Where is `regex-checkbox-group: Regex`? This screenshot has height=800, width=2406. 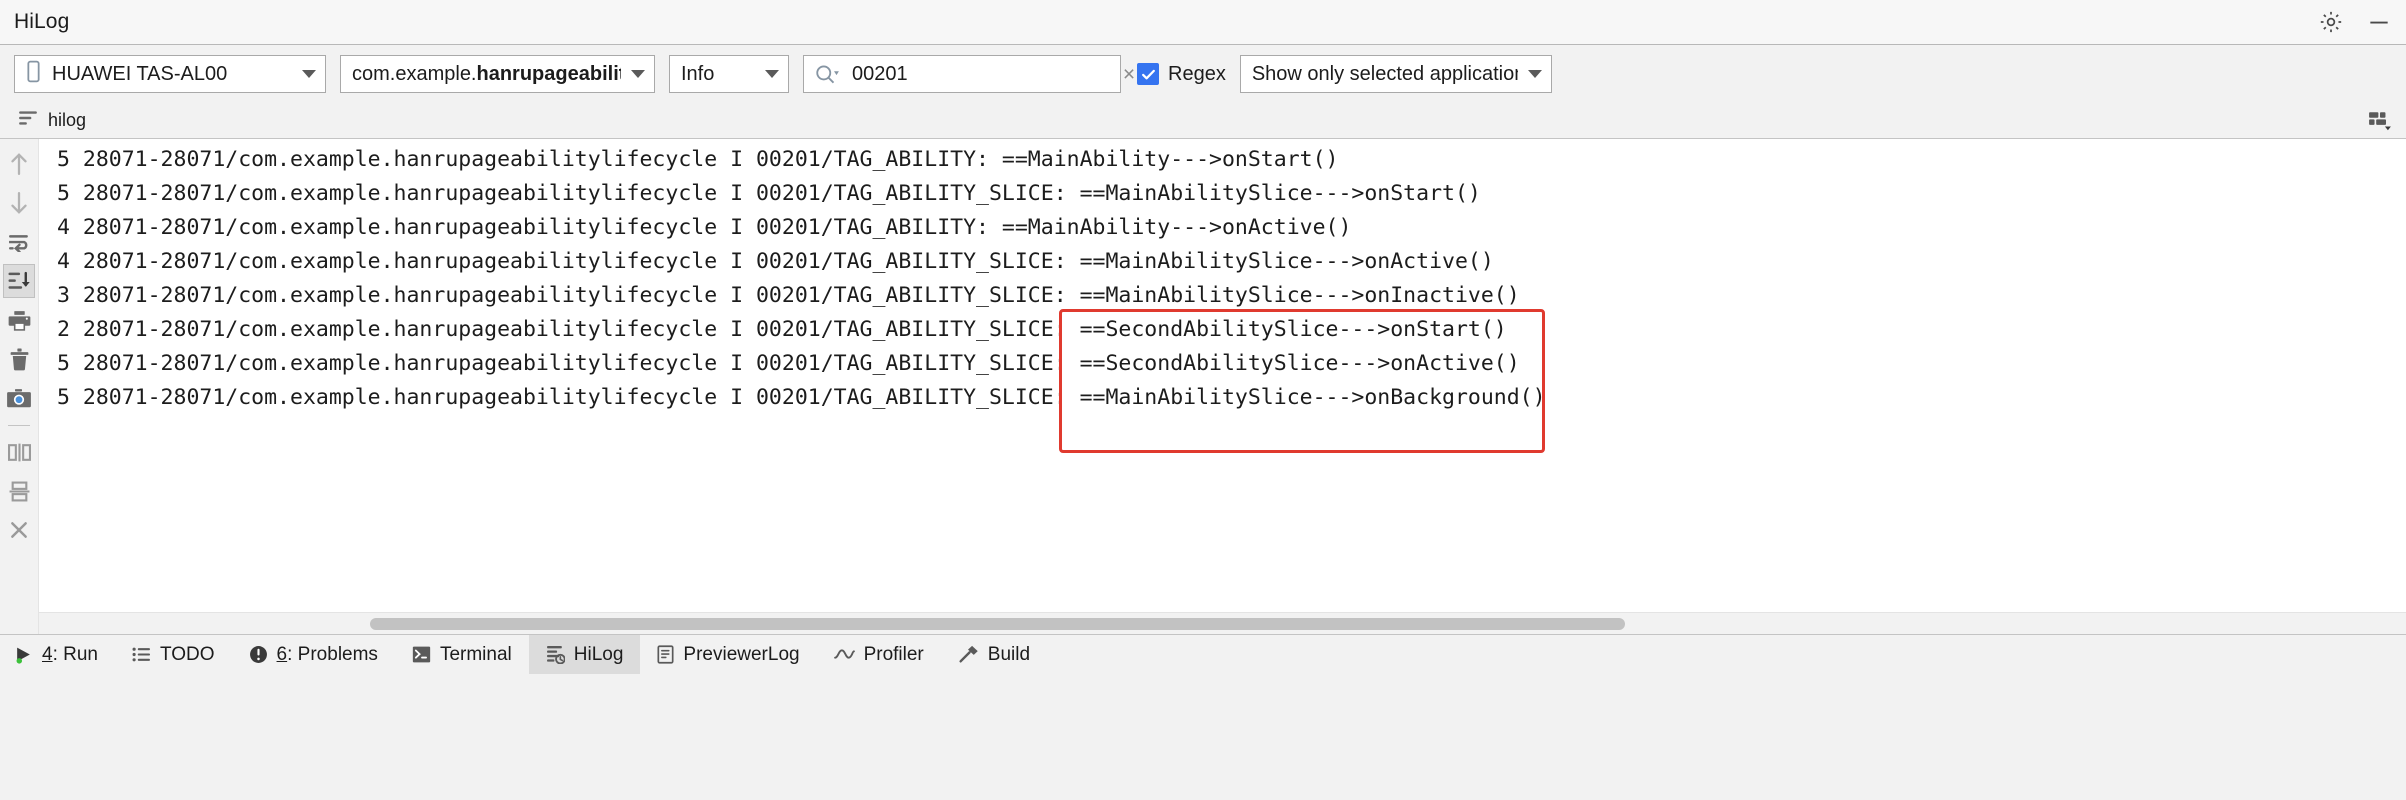 regex-checkbox-group: Regex is located at coordinates (1181, 74).